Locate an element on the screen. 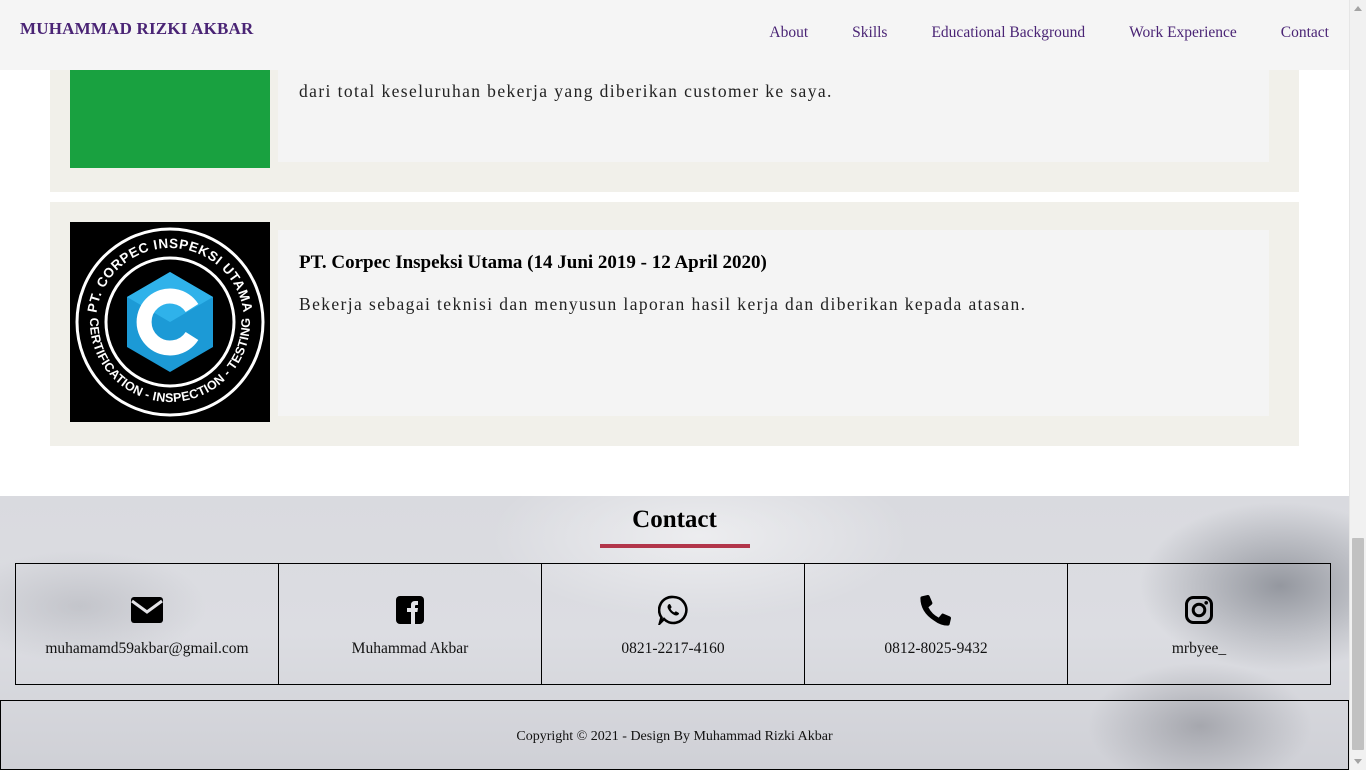 The height and width of the screenshot is (770, 1366). contact-phone: 0812-8025-9432 is located at coordinates (936, 649).